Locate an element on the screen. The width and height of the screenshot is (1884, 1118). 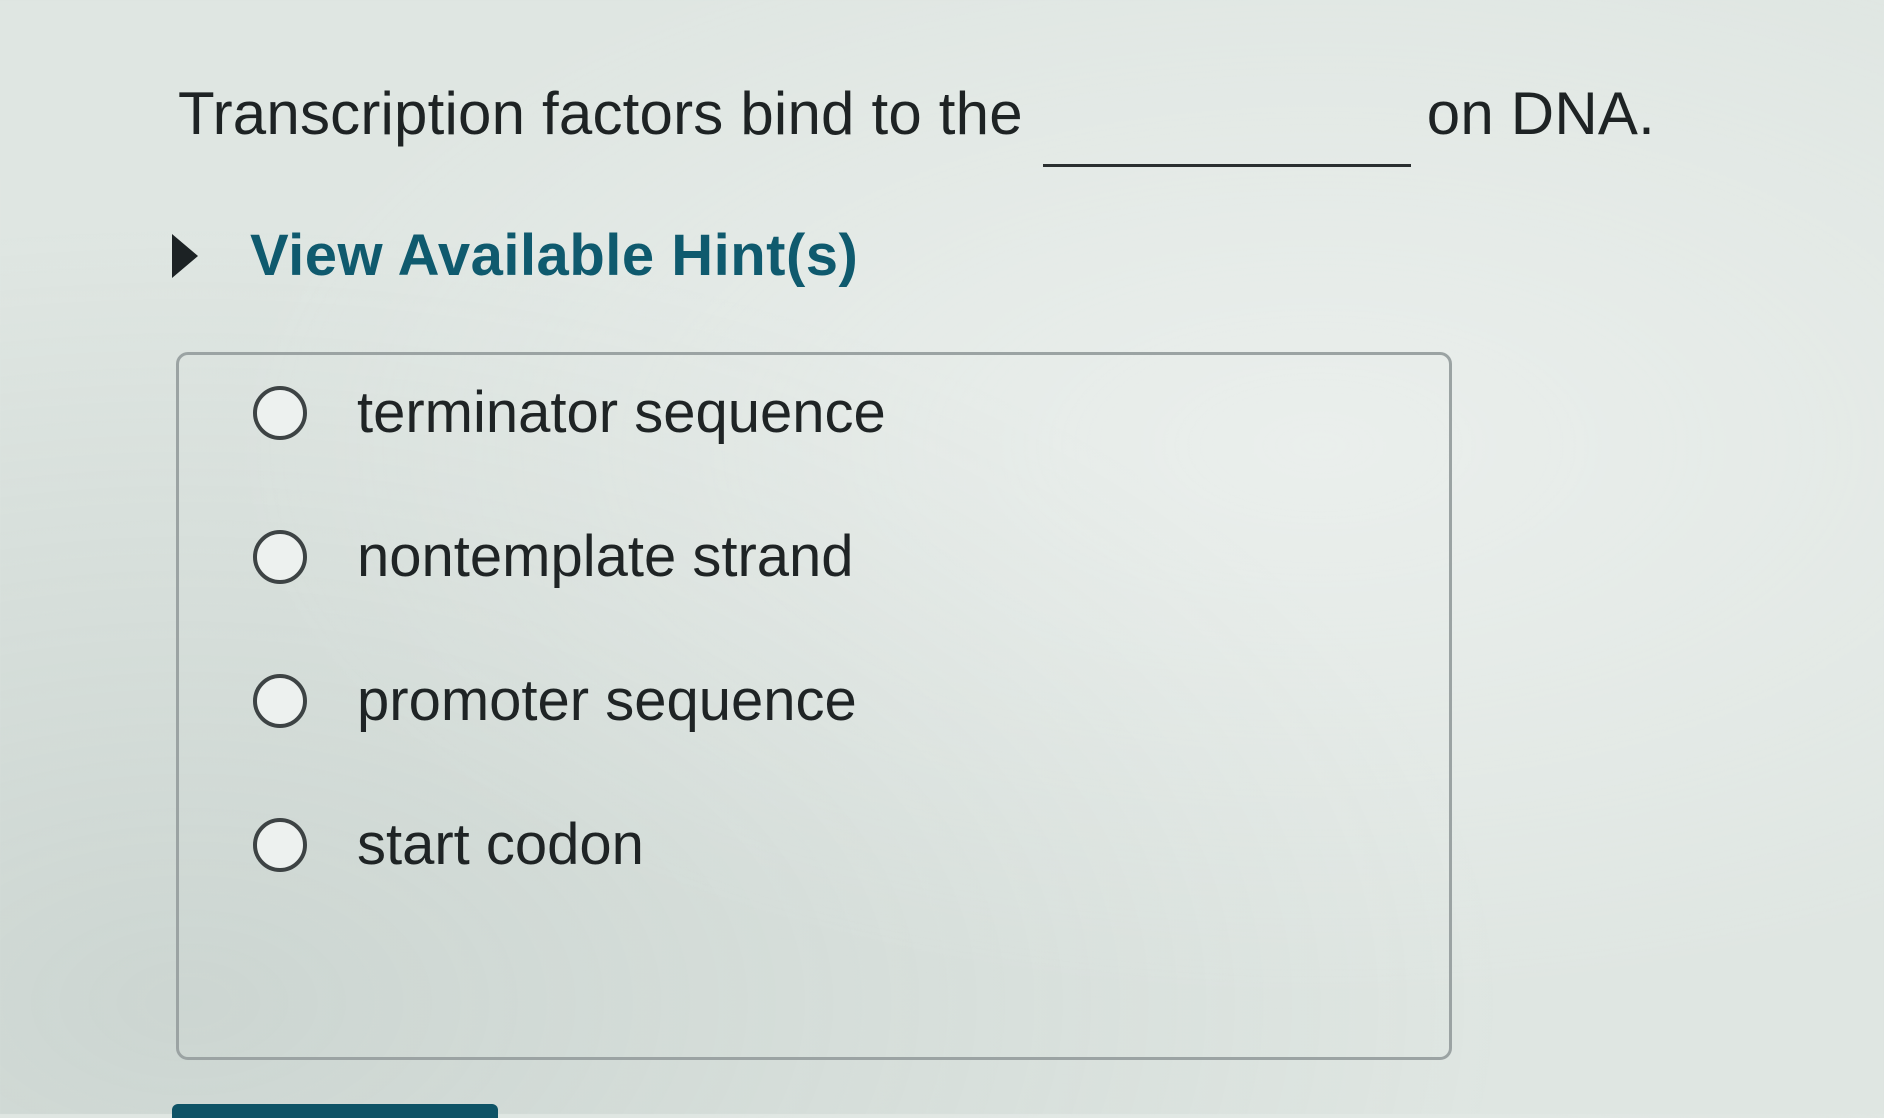
option-start-codon: start codon is located at coordinates (448, 844).